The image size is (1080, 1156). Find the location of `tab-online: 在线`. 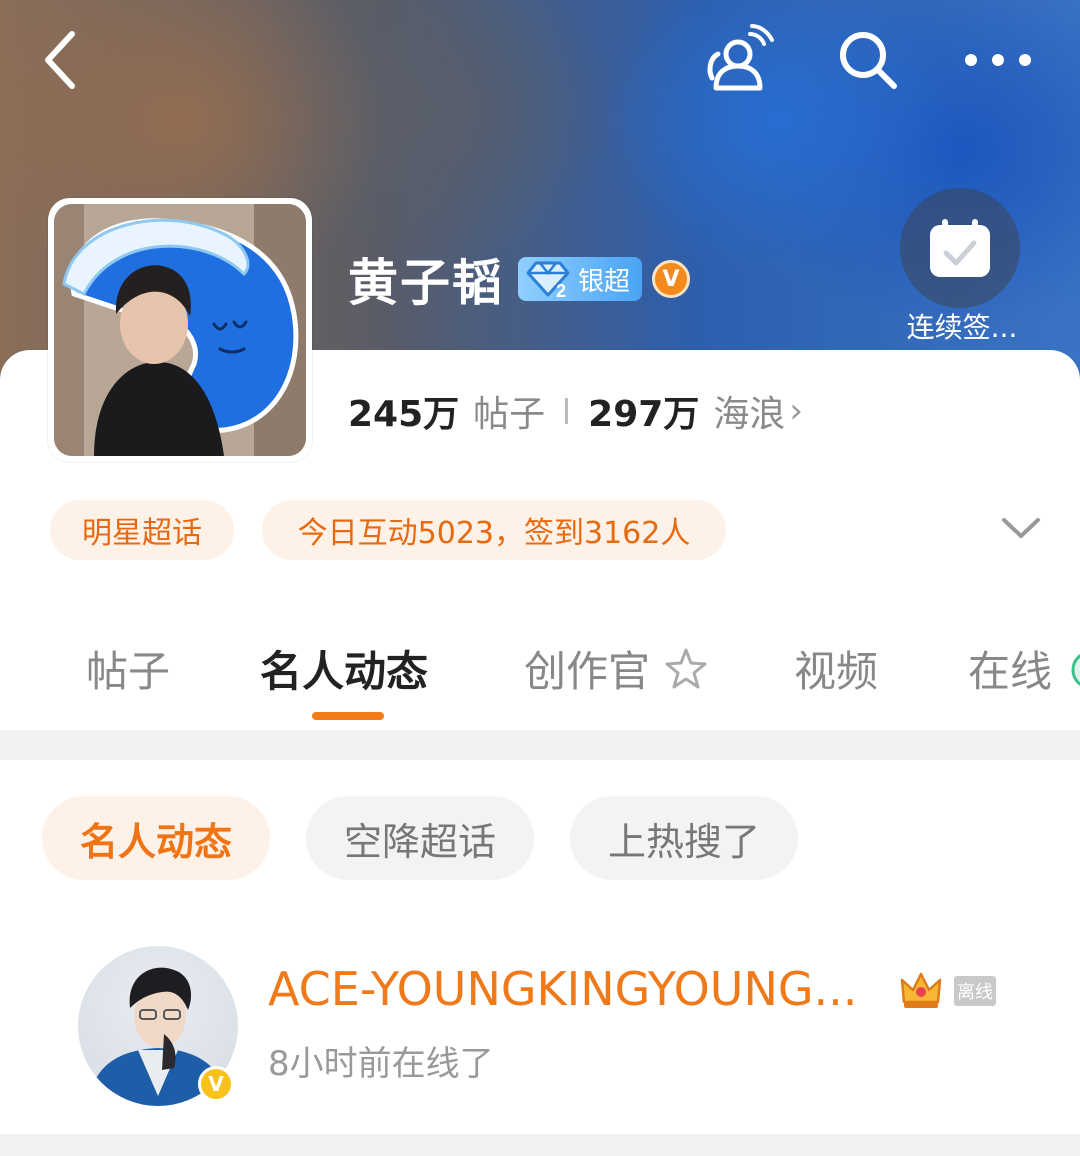

tab-online: 在线 is located at coordinates (1024, 668).